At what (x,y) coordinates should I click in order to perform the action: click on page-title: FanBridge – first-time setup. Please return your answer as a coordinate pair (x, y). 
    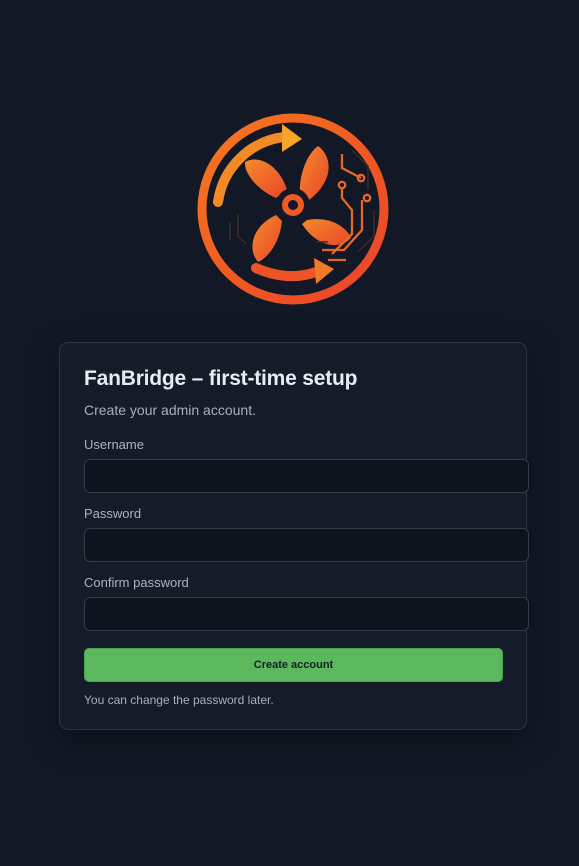
    Looking at the image, I should click on (221, 378).